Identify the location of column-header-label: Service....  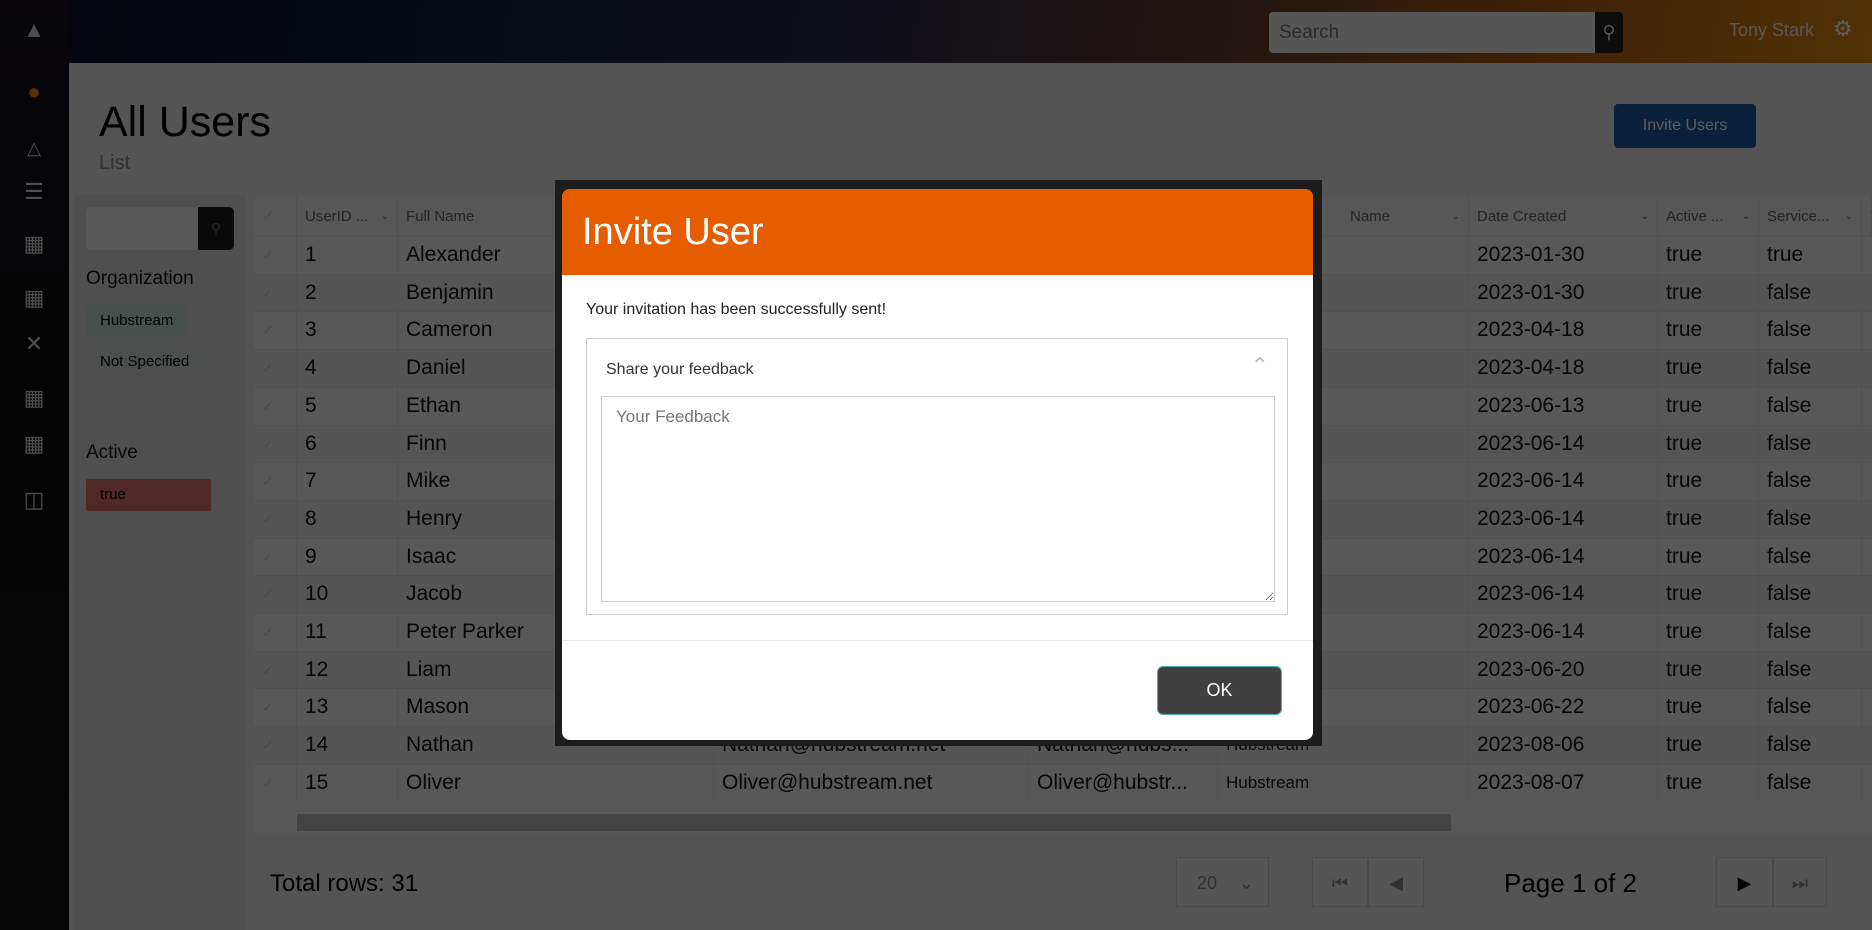
(1798, 216).